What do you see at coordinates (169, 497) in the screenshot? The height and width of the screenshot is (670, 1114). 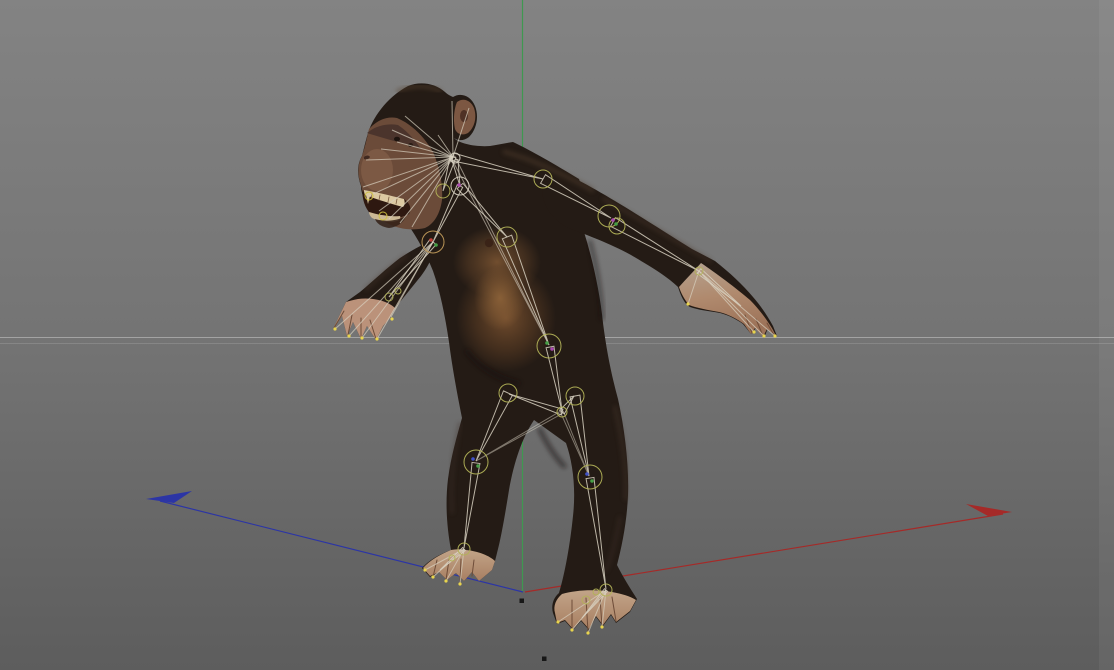 I see `z-axis-arrowhead` at bounding box center [169, 497].